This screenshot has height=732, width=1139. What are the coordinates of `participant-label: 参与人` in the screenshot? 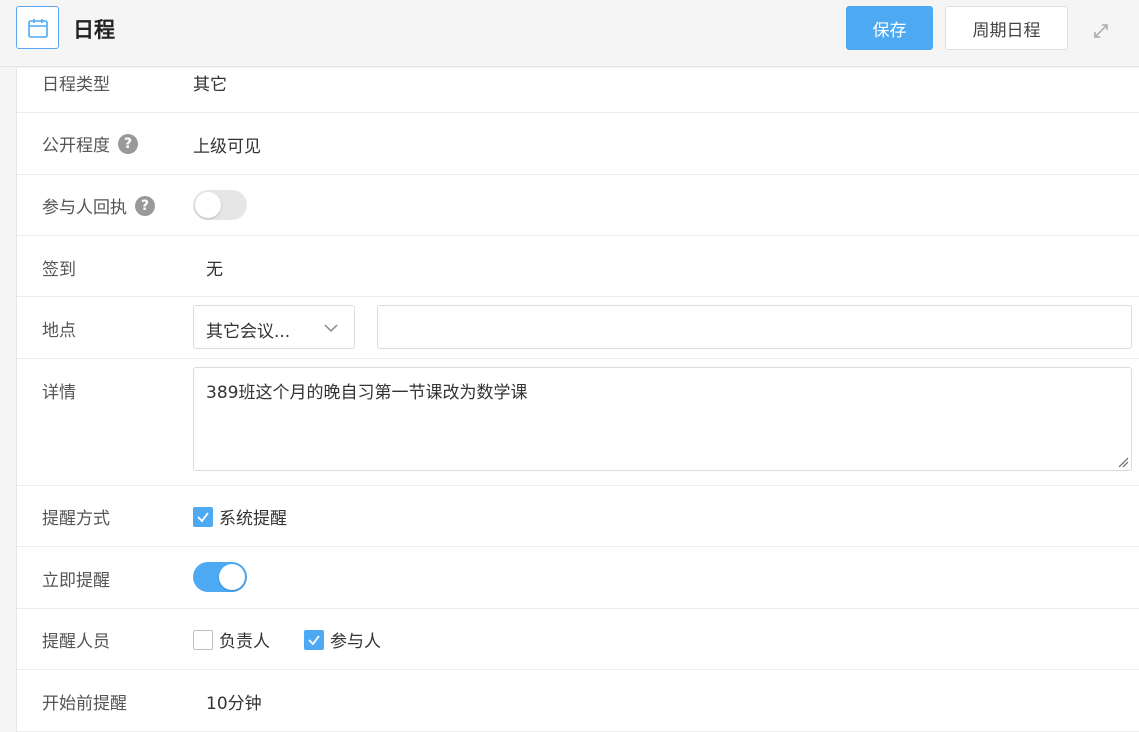 It's located at (355, 642).